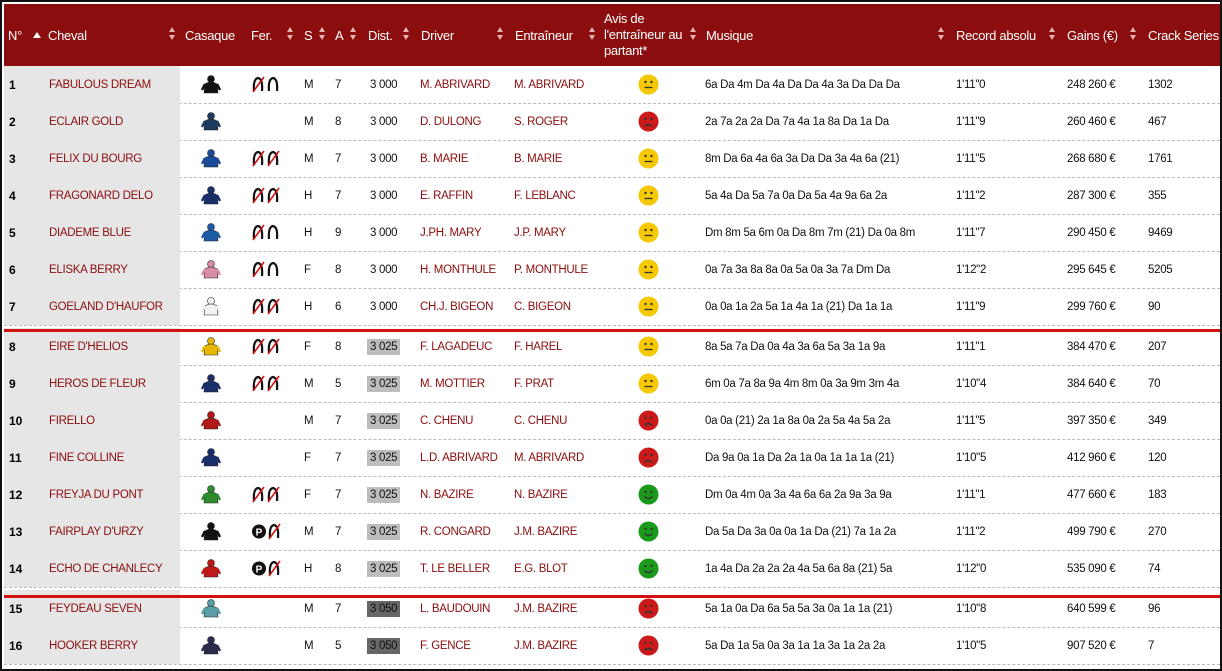 Image resolution: width=1222 pixels, height=671 pixels. I want to click on horse-name-link: GOELAND D'HAUFOR, so click(111, 306).